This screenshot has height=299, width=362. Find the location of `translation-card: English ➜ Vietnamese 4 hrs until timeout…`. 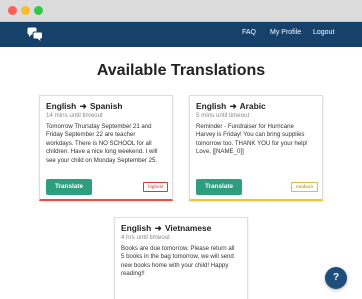

translation-card: English ➜ Vietnamese 4 hrs until timeout… is located at coordinates (181, 258).